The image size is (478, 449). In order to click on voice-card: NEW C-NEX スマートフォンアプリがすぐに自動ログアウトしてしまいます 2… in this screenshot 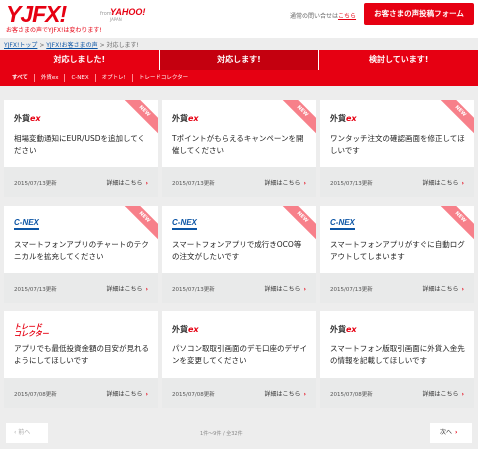, I will do `click(397, 254)`.